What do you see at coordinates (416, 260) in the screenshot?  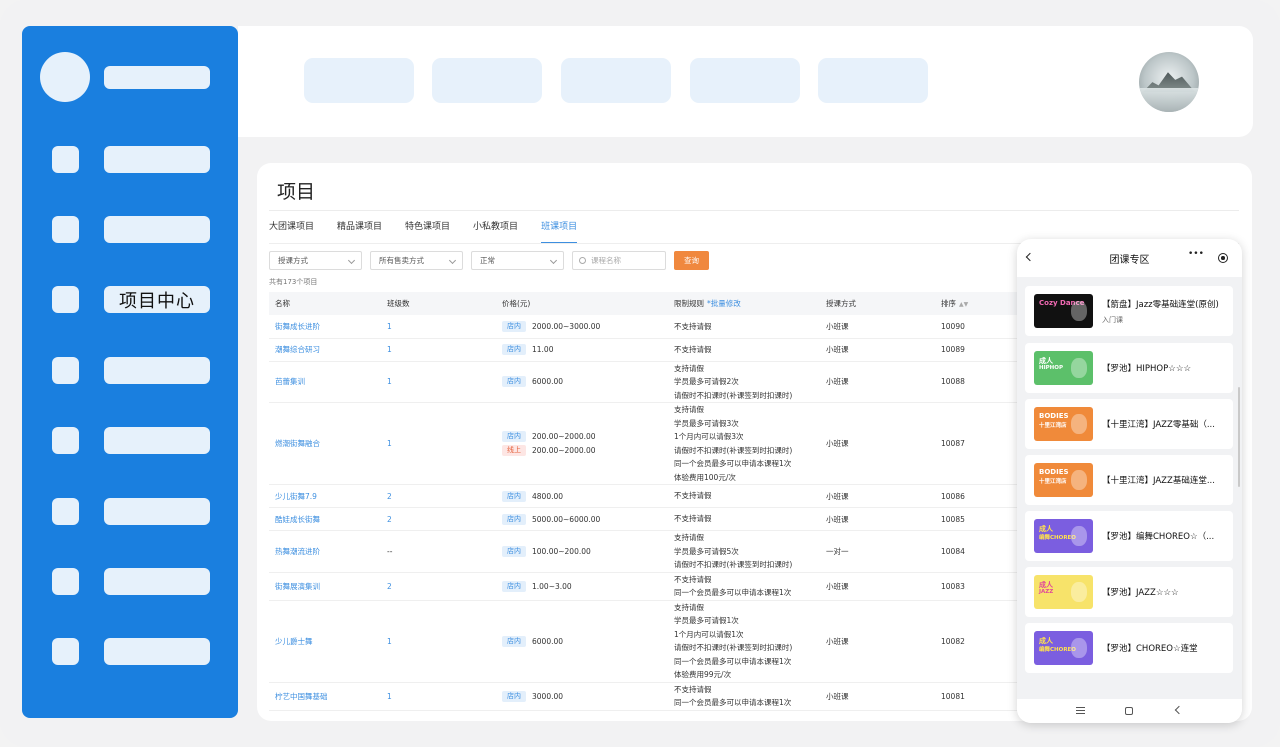 I see `sale-mode-select: 所有售卖方式` at bounding box center [416, 260].